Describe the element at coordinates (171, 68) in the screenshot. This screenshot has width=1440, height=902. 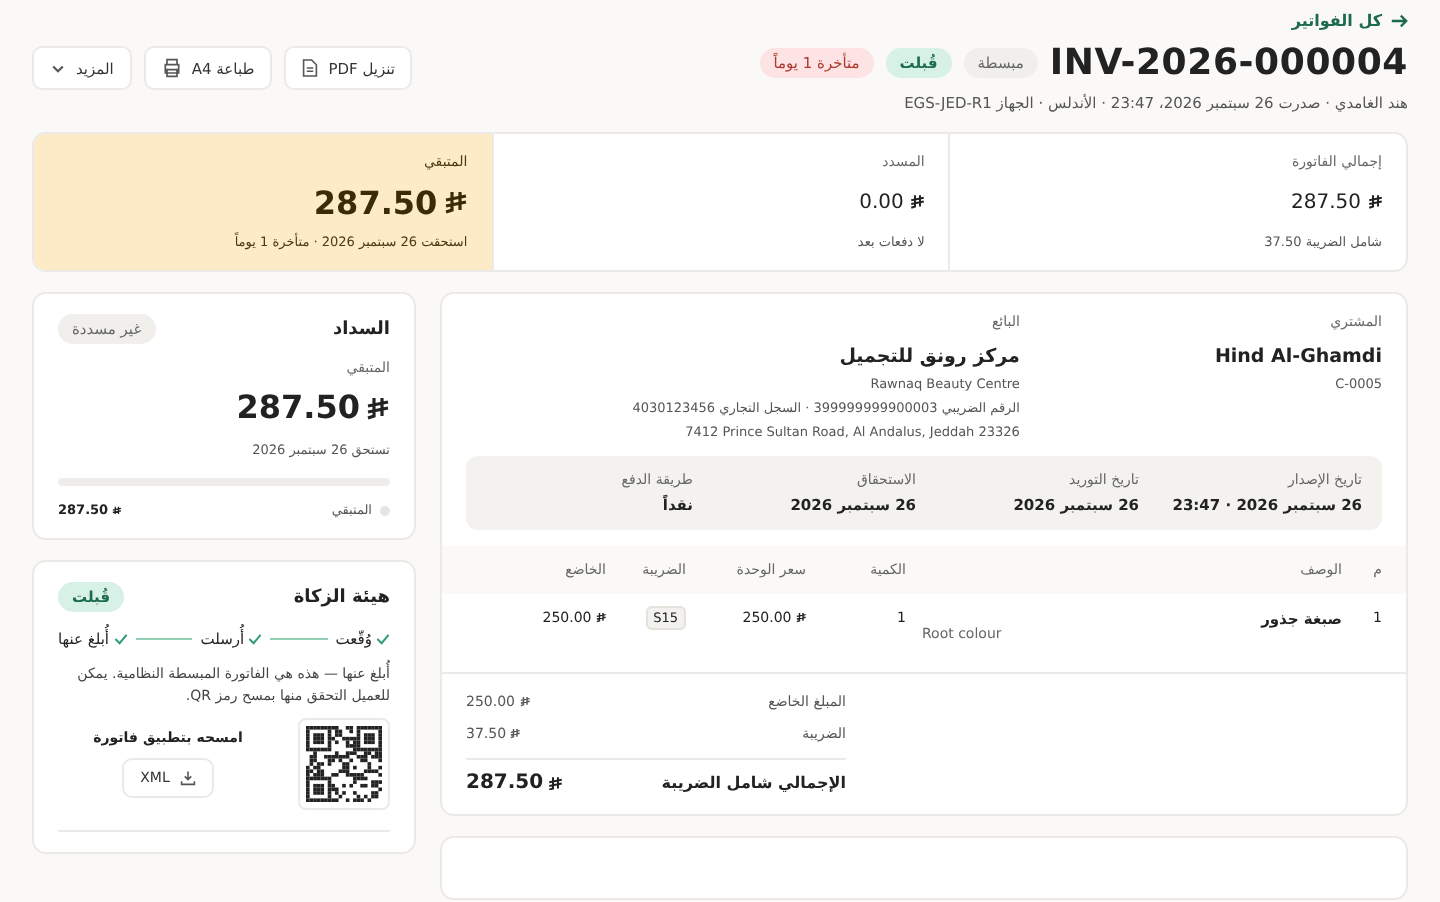
I see `printer-icon` at that location.